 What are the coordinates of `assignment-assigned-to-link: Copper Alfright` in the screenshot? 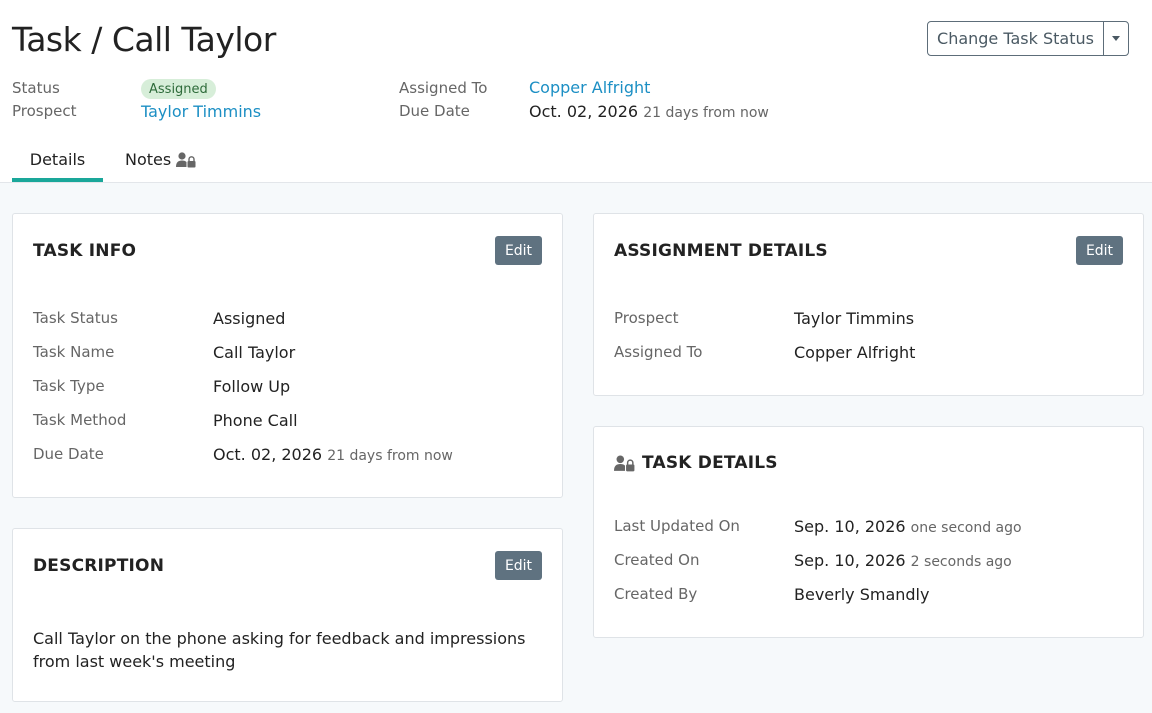 It's located at (854, 352).